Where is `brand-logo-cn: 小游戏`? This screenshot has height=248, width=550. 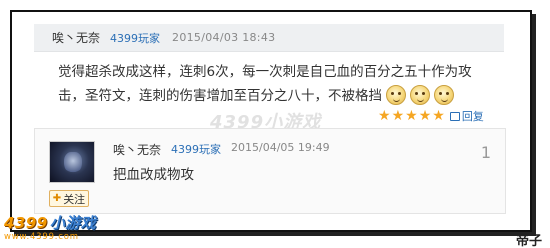
brand-logo-cn: 小游戏 is located at coordinates (73, 223).